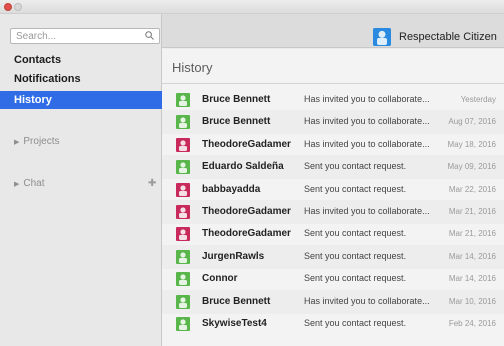  What do you see at coordinates (478, 99) in the screenshot?
I see `history-row-date: Yesterday` at bounding box center [478, 99].